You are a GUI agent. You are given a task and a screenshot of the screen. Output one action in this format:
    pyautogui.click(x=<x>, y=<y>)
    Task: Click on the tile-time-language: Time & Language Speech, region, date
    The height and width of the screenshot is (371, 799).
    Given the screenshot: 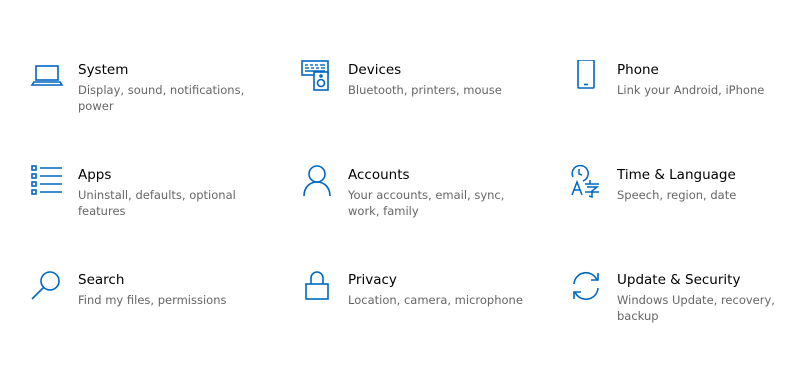 What is the action you would take?
    pyautogui.click(x=684, y=200)
    